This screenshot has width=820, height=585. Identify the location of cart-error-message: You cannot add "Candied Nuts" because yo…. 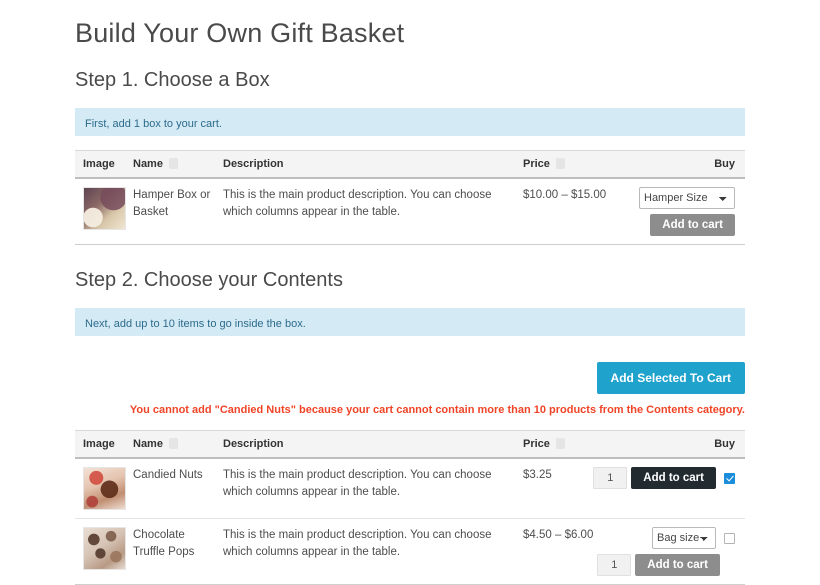
(437, 410).